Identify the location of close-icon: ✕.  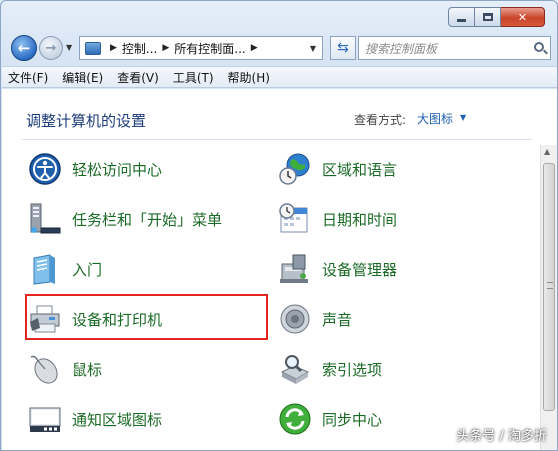
(522, 17).